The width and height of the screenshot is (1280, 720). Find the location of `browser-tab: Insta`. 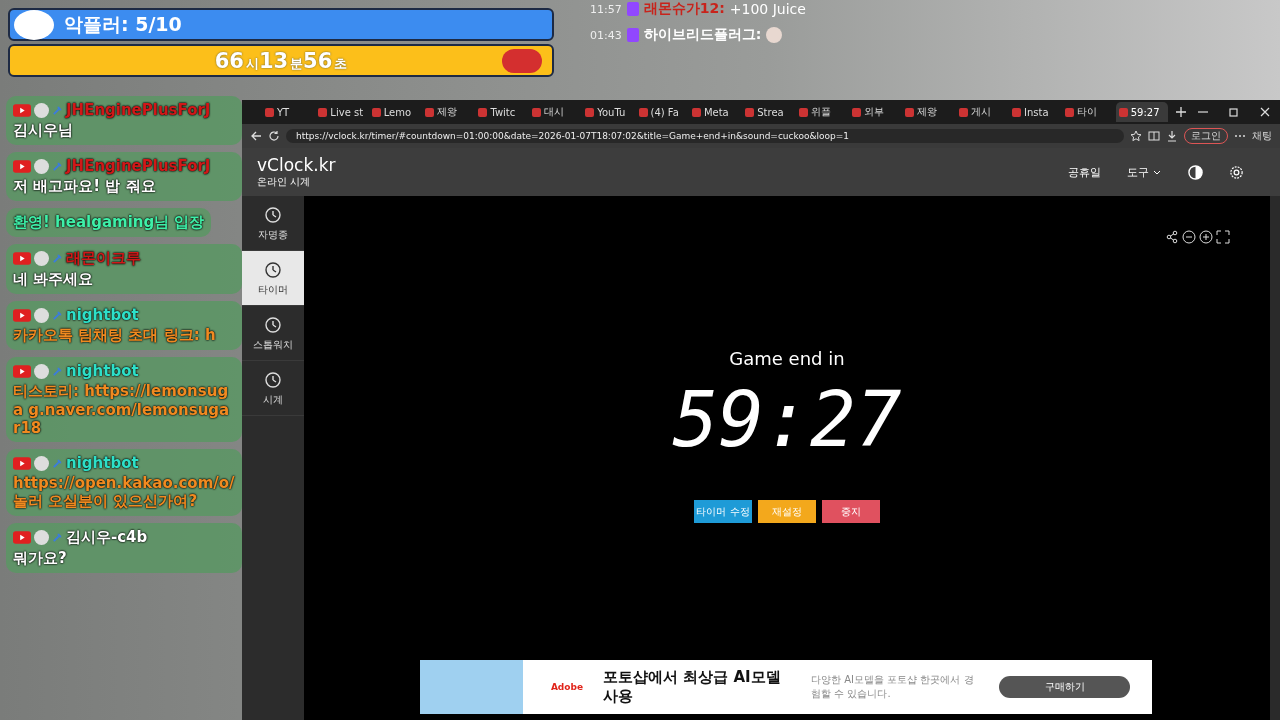

browser-tab: Insta is located at coordinates (1035, 112).